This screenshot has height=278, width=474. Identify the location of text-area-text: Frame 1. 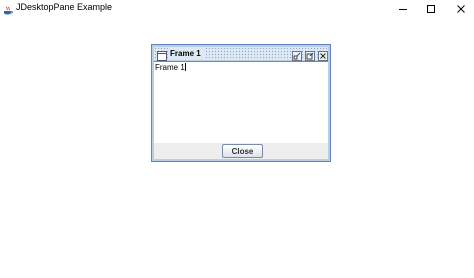
(170, 67).